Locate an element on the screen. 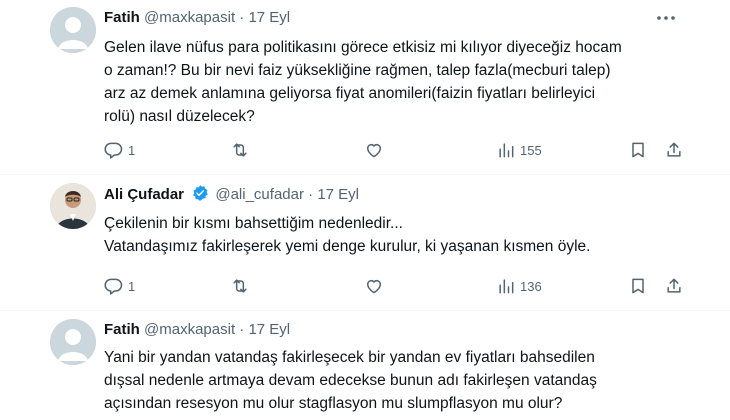  tweet-actions: 1 136 is located at coordinates (399, 286).